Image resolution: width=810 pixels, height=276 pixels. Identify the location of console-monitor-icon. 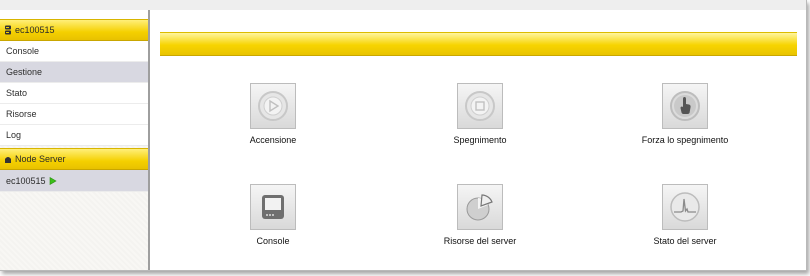
(273, 207).